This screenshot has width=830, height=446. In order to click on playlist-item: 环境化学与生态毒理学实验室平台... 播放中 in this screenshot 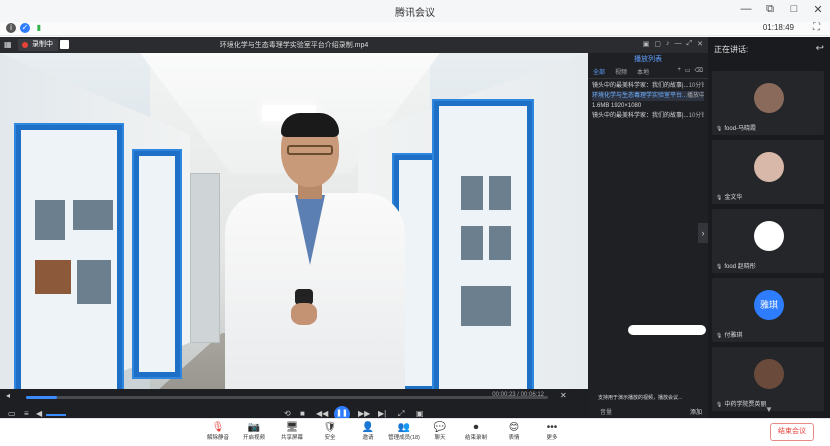, I will do `click(648, 96)`.